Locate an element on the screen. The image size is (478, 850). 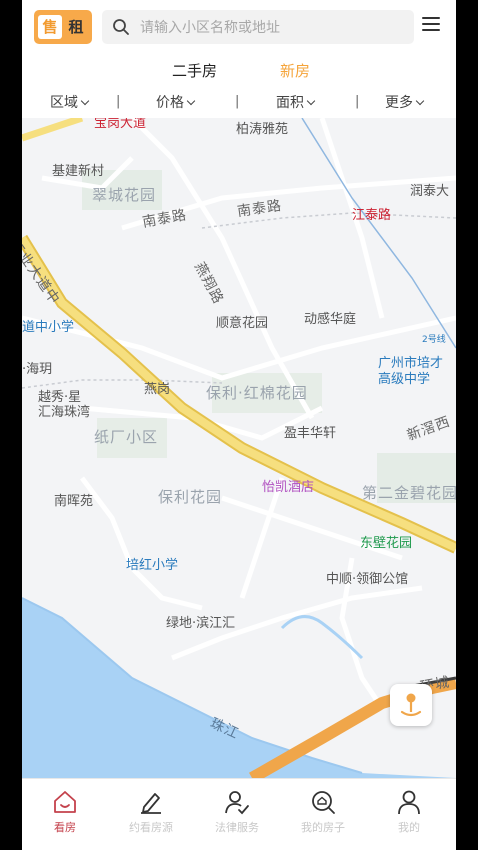
map-label-runtai: 润泰大 is located at coordinates (429, 189).